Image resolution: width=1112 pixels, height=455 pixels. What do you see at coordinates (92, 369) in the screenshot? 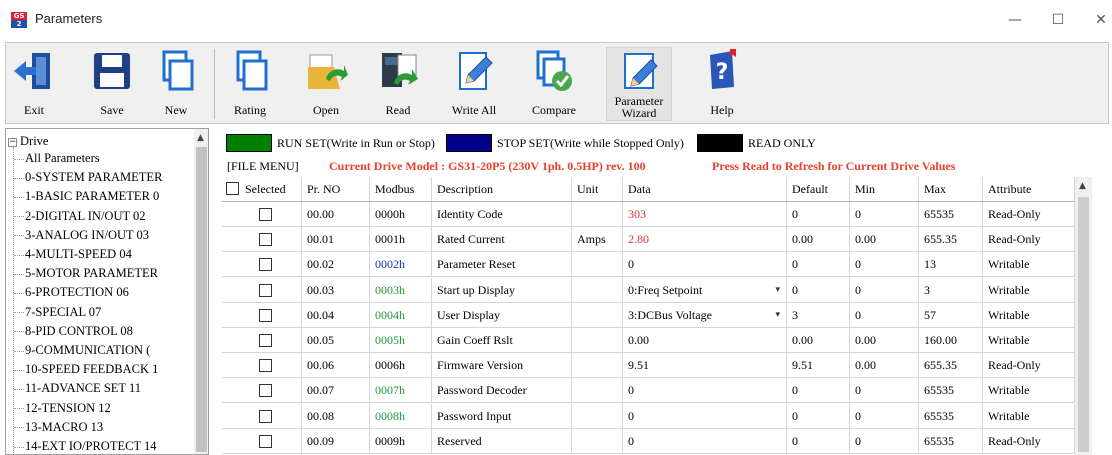
I see `tree-item-label: 10-SPEED FEEDBACK 1` at bounding box center [92, 369].